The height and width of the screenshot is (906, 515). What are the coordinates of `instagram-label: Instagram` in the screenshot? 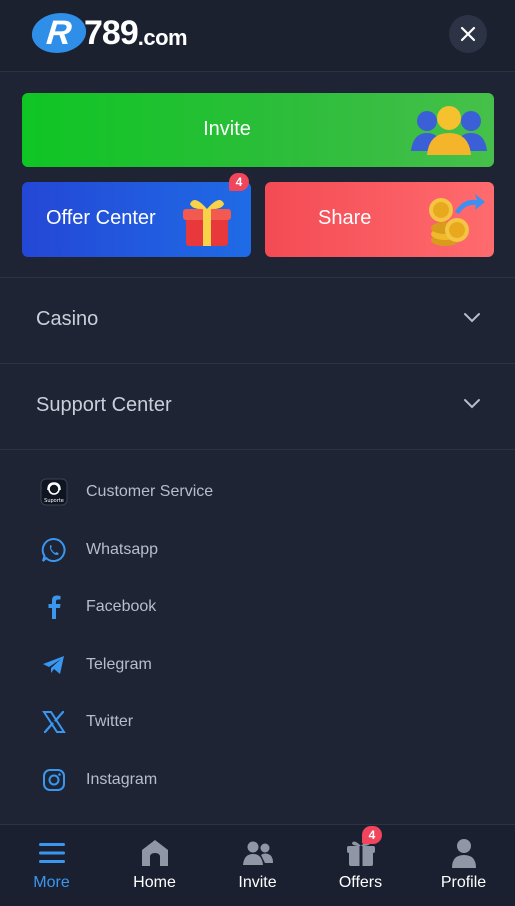 It's located at (122, 779).